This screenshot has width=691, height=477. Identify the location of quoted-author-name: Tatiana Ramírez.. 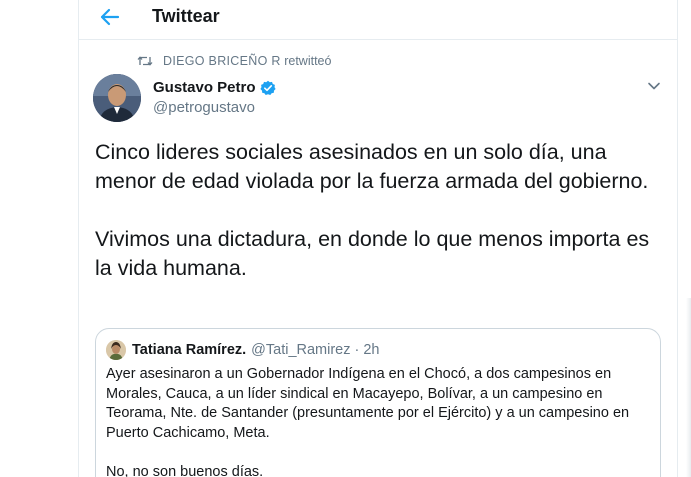
(189, 350).